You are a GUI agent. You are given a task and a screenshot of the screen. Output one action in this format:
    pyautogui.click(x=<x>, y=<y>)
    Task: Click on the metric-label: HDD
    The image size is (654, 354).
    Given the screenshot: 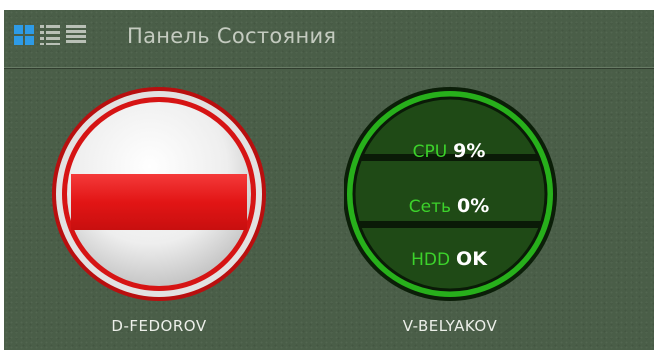 What is the action you would take?
    pyautogui.click(x=431, y=260)
    